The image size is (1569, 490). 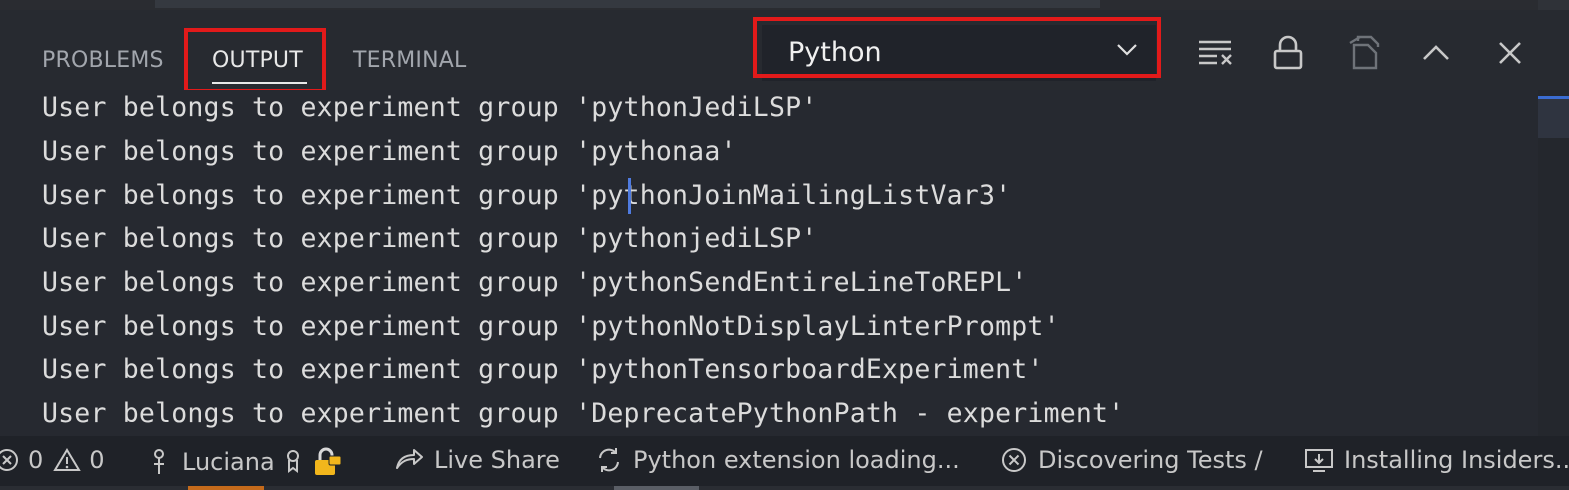 I want to click on highlight-box-output-tab, so click(x=255, y=60).